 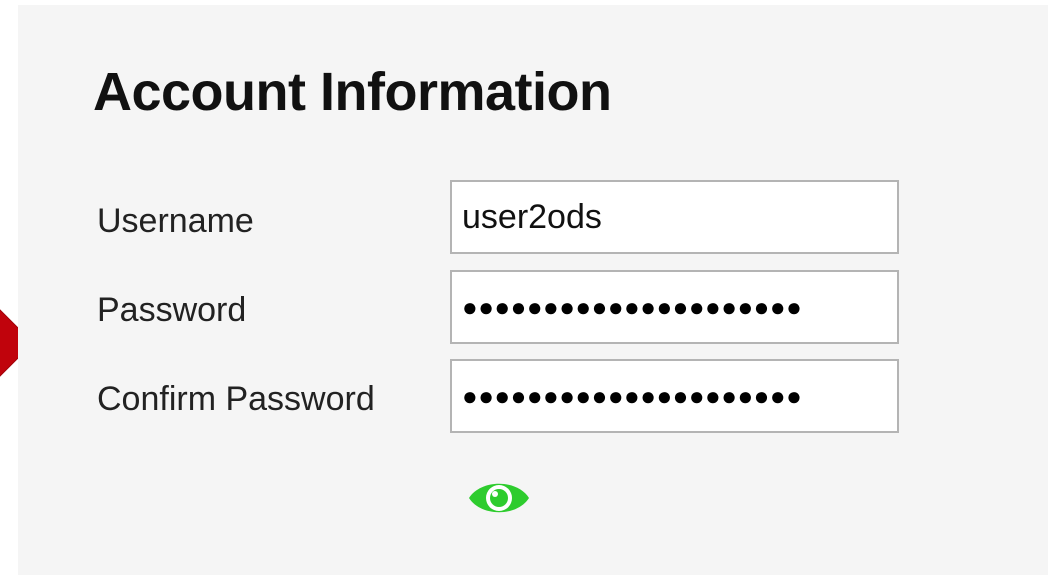 I want to click on username-label: Username, so click(x=175, y=221).